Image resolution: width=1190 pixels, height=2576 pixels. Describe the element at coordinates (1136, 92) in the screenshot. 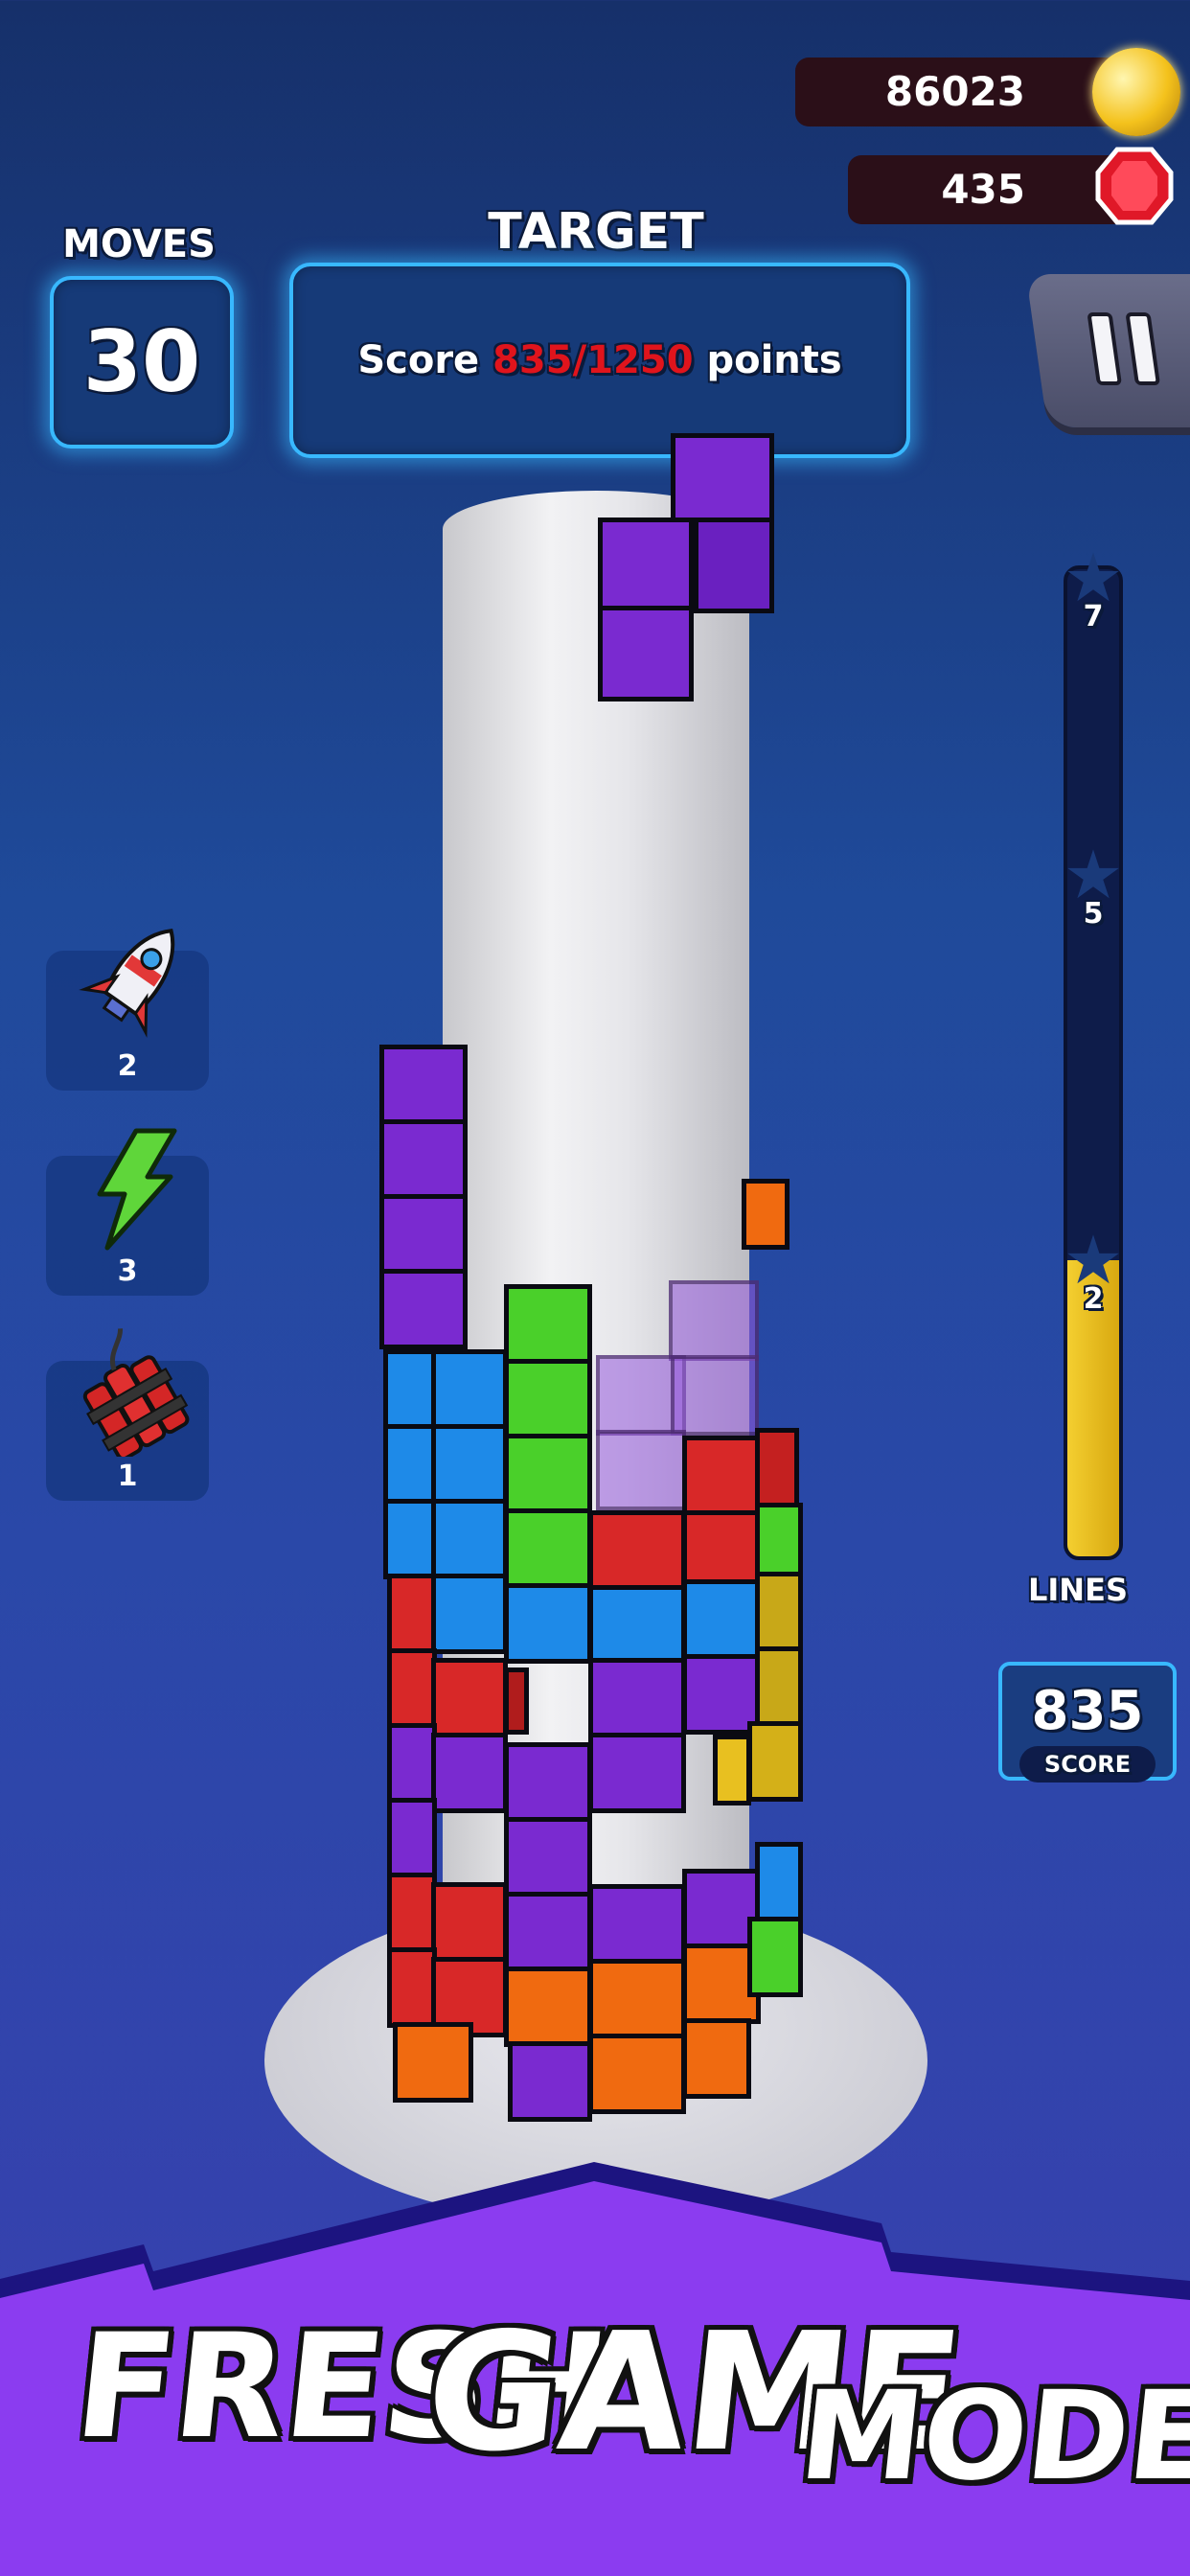

I see `coin-icon` at that location.